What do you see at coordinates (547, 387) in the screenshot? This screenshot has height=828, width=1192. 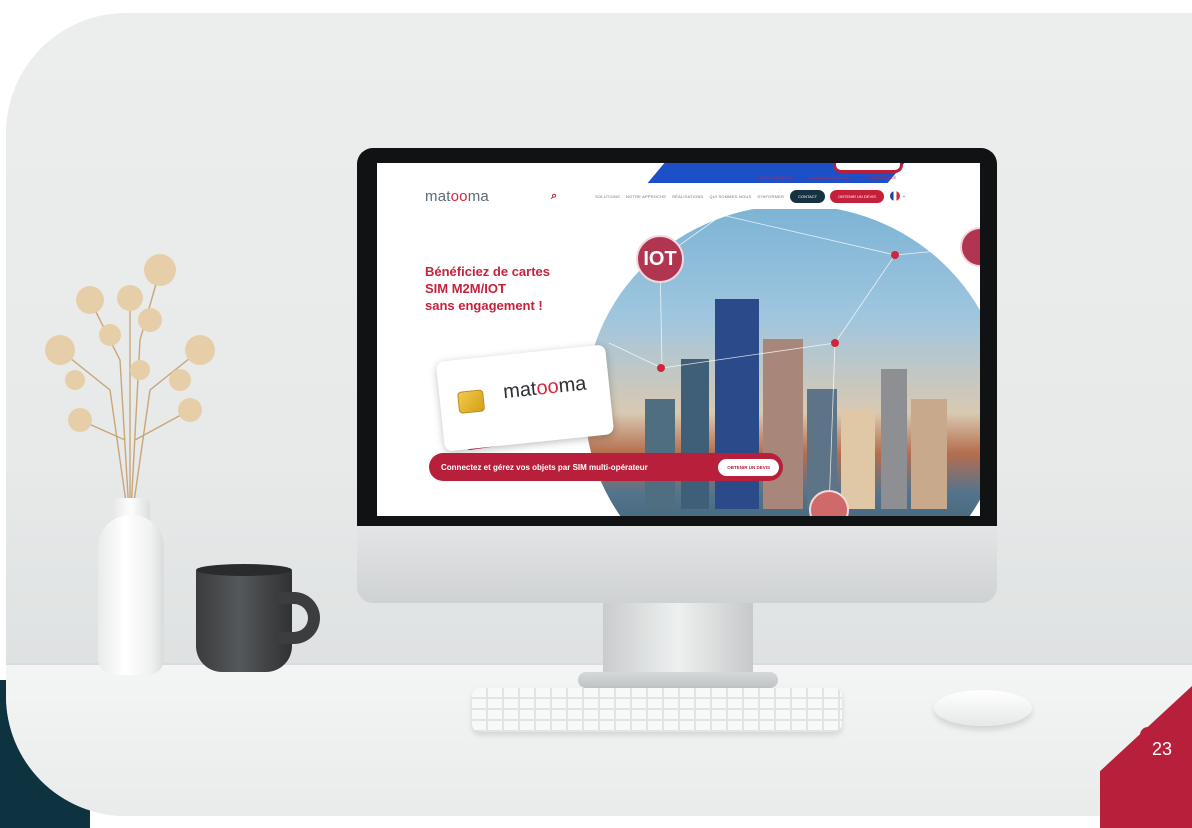 I see `sim-logo-oo: oo` at bounding box center [547, 387].